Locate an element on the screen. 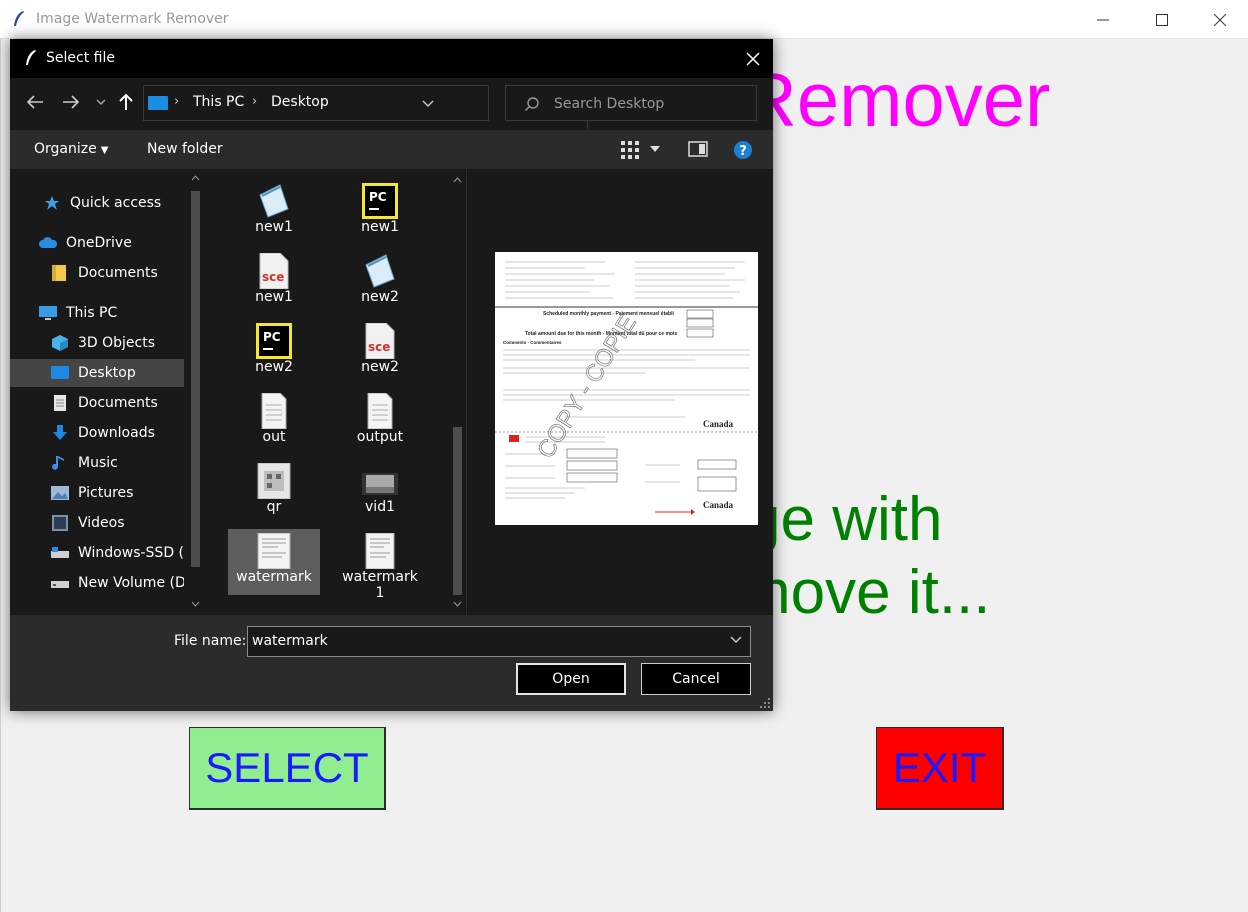 This screenshot has height=912, width=1248. instruction-line-1: ge with is located at coordinates (844, 519).